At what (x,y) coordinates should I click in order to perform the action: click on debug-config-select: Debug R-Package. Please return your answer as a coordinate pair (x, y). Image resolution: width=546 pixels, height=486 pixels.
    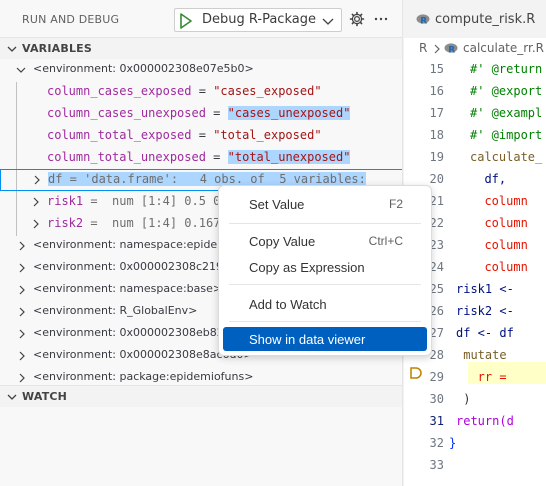
    Looking at the image, I should click on (258, 20).